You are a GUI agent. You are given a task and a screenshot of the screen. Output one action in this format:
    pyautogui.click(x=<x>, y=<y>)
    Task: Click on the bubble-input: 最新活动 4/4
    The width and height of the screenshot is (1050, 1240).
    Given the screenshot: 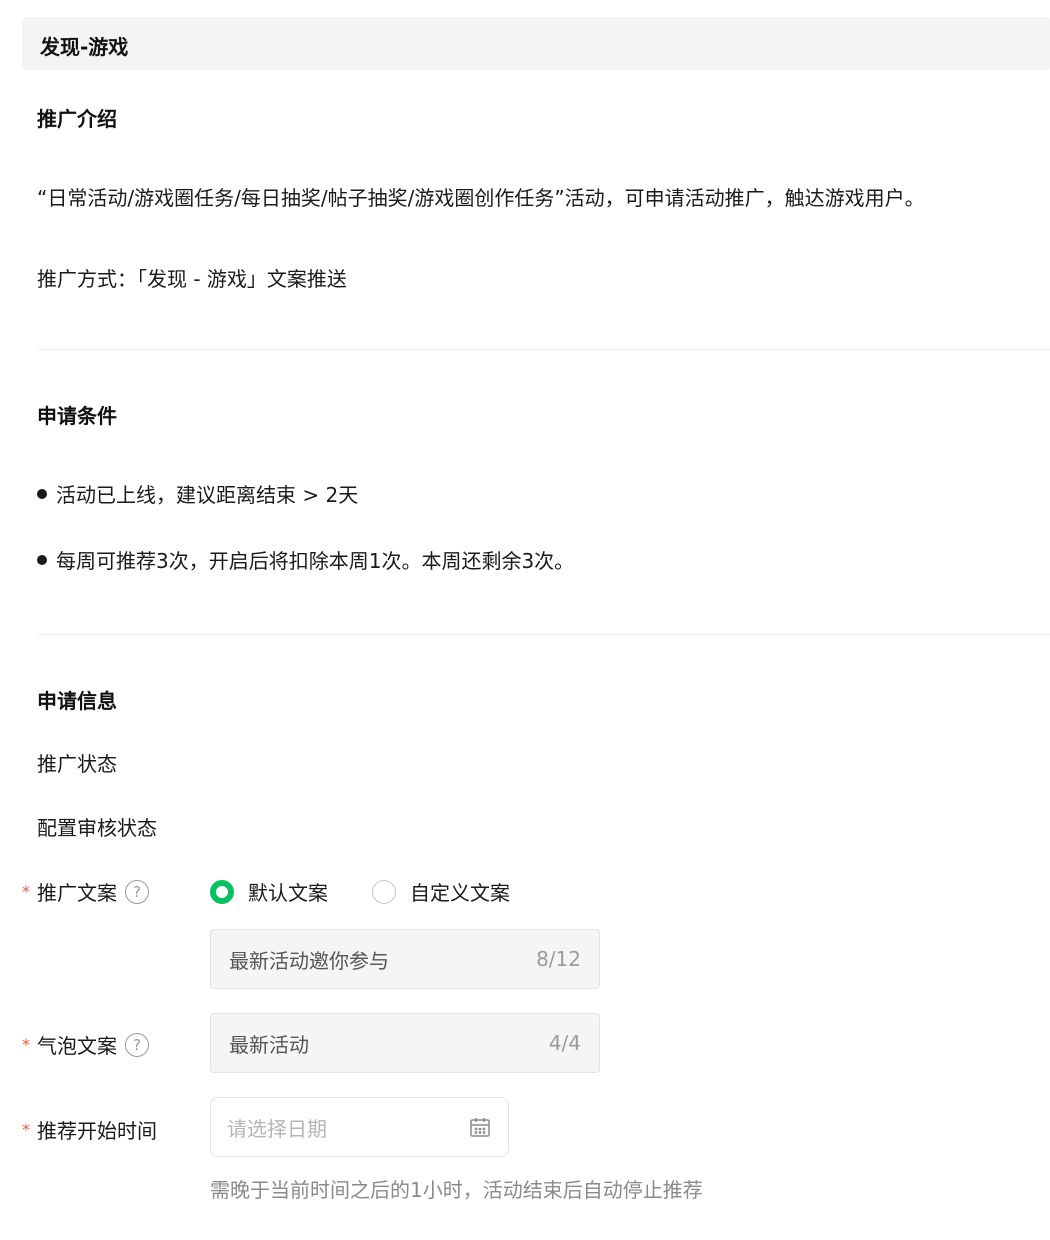 What is the action you would take?
    pyautogui.click(x=405, y=1043)
    